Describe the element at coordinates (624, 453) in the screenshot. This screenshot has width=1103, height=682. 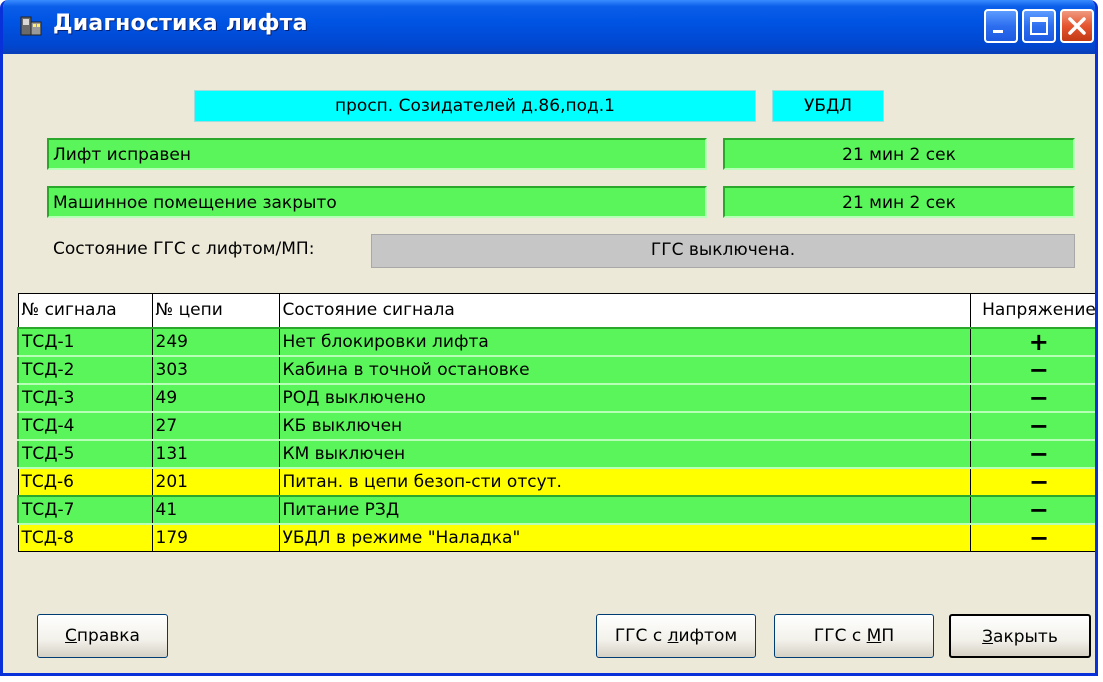
I see `state-cell: КМ выключен` at that location.